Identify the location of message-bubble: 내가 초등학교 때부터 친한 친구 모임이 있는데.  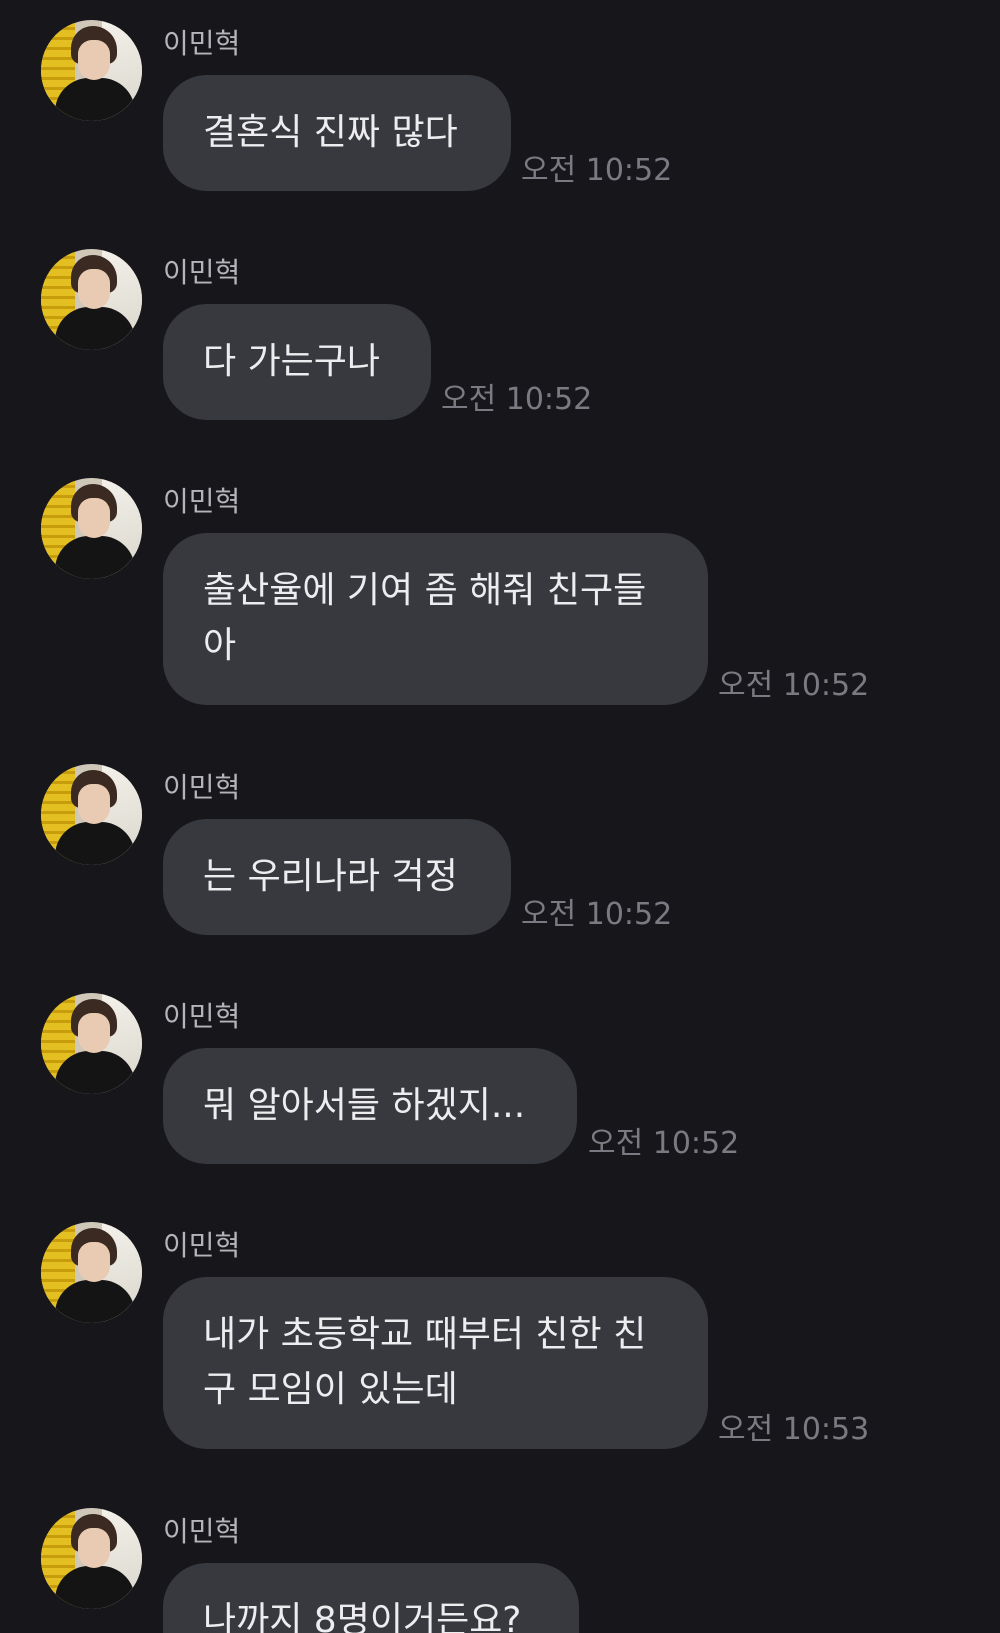
(435, 1363).